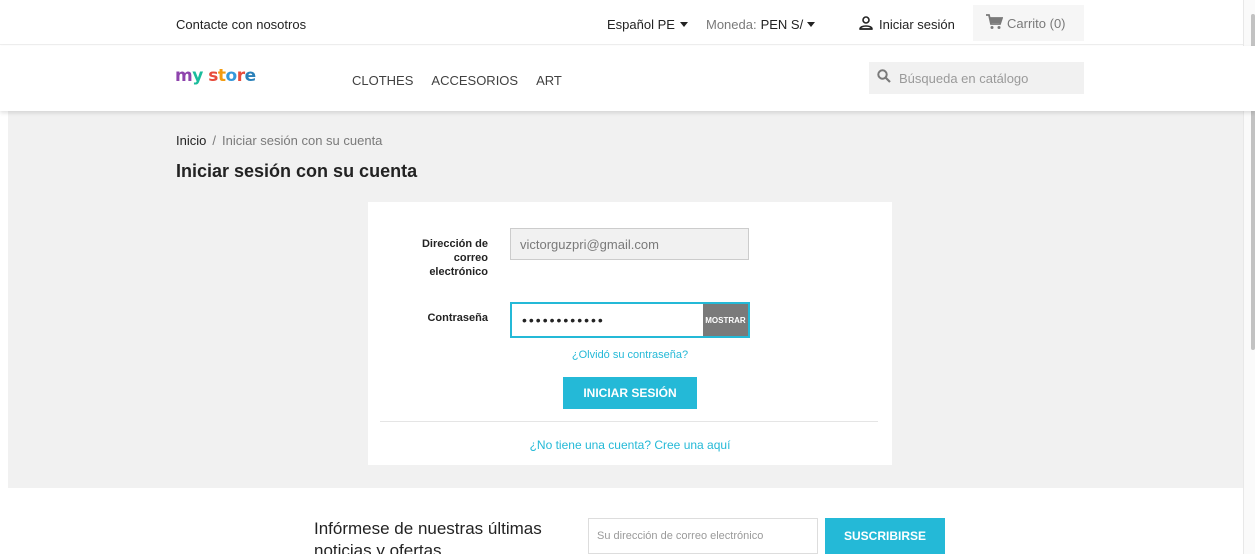 The width and height of the screenshot is (1255, 554). Describe the element at coordinates (782, 24) in the screenshot. I see `currency-value: PEN S/` at that location.